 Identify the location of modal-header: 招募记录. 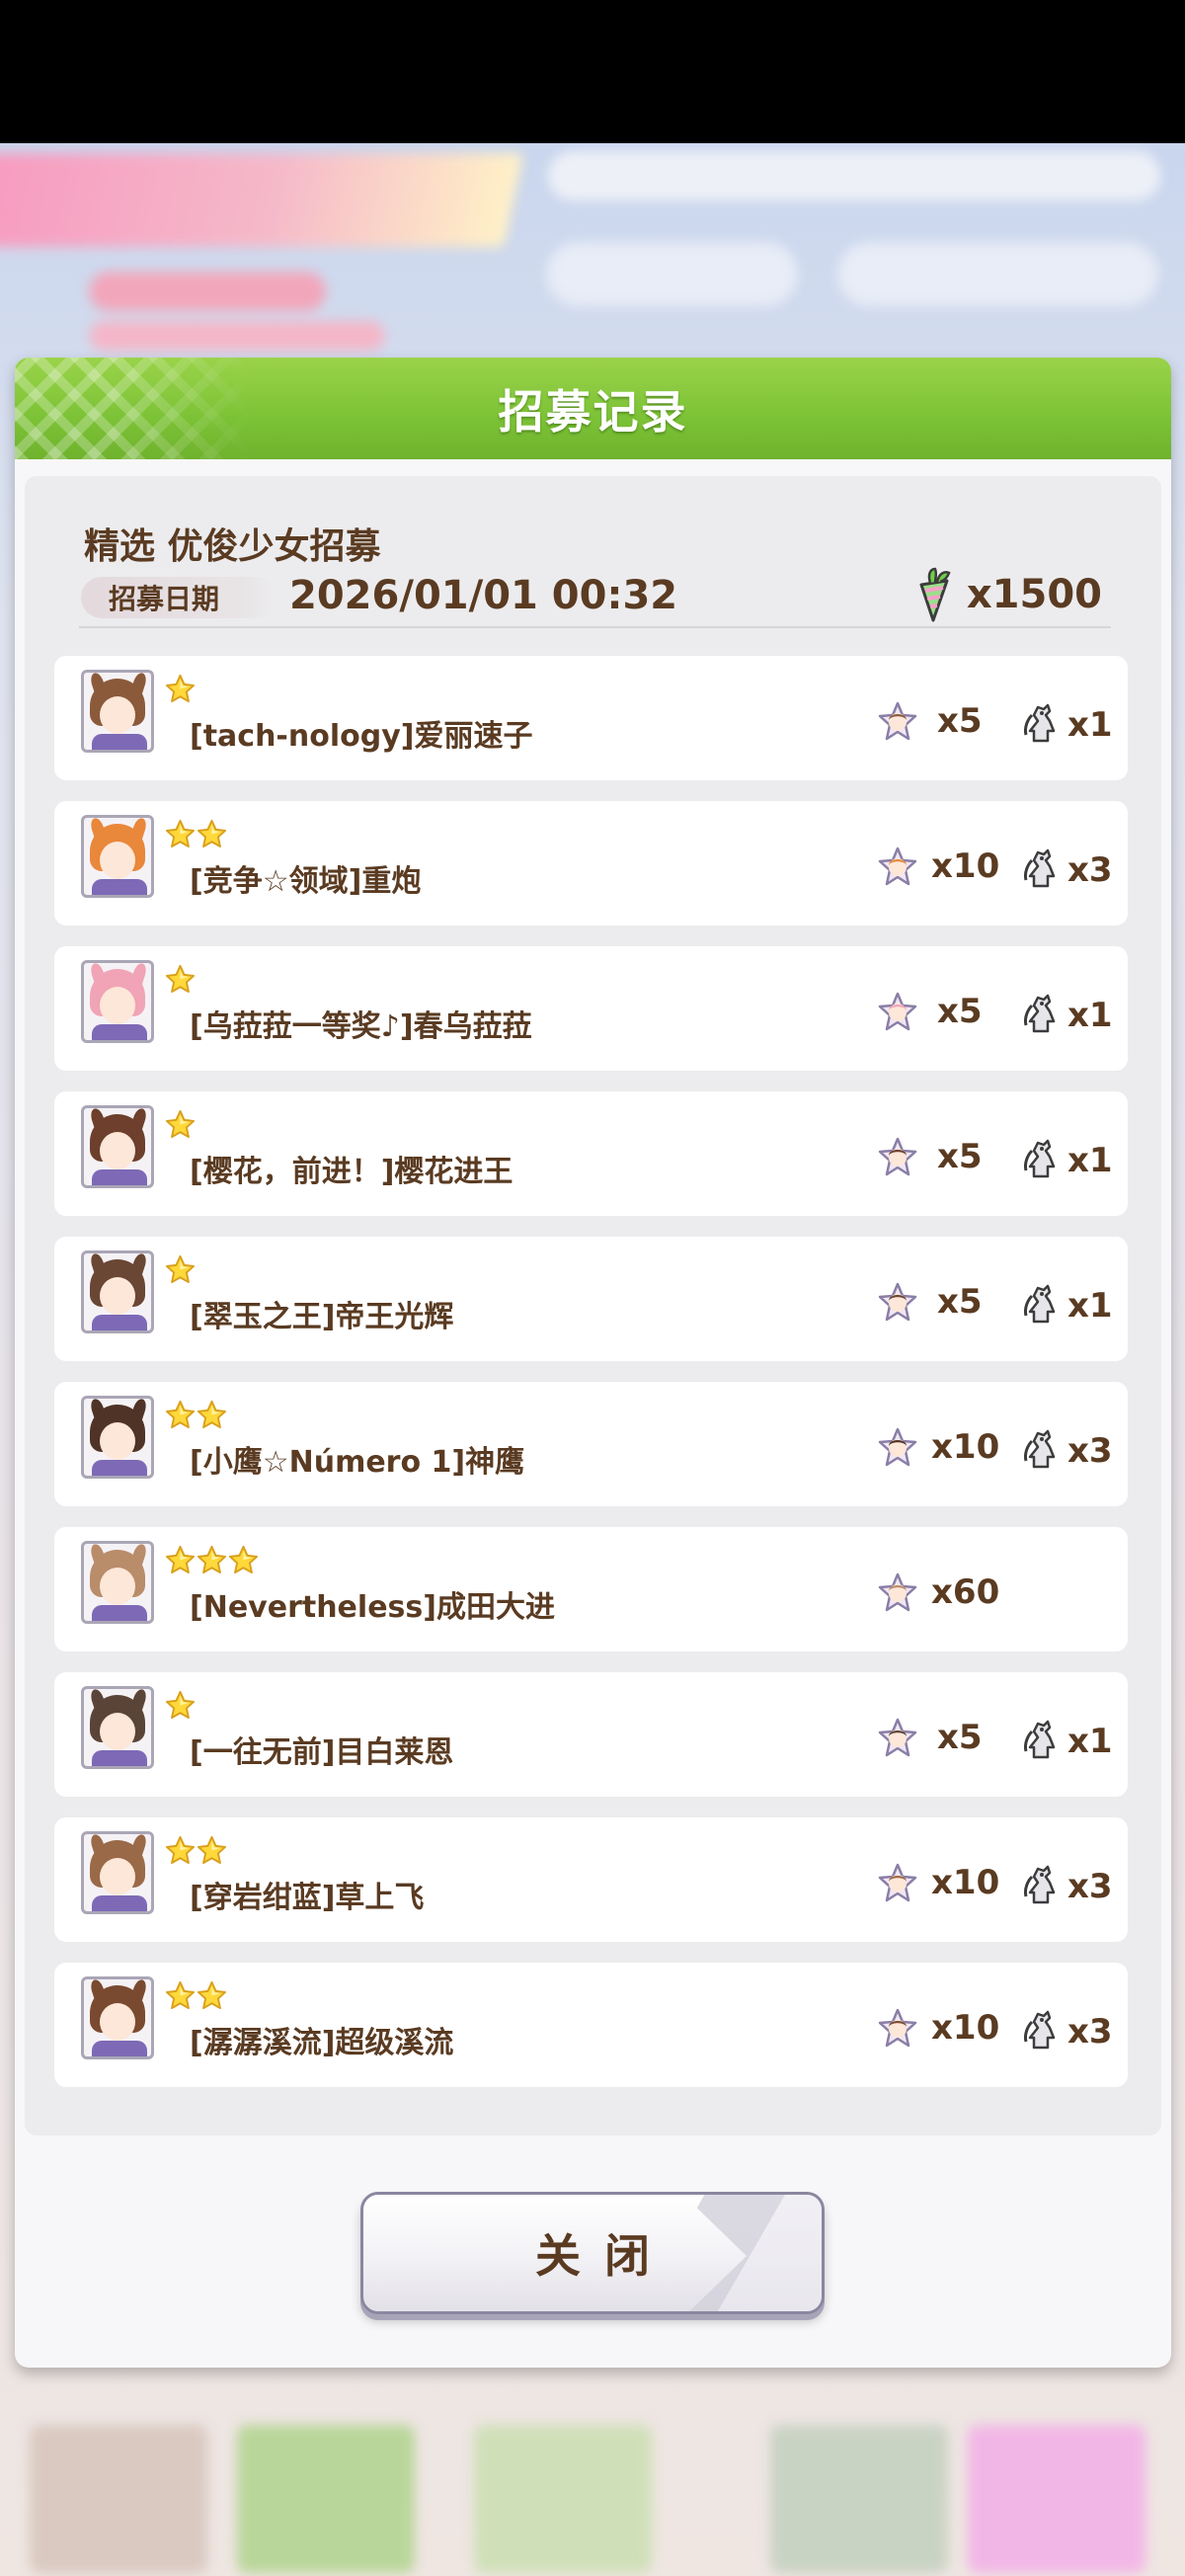
(593, 408).